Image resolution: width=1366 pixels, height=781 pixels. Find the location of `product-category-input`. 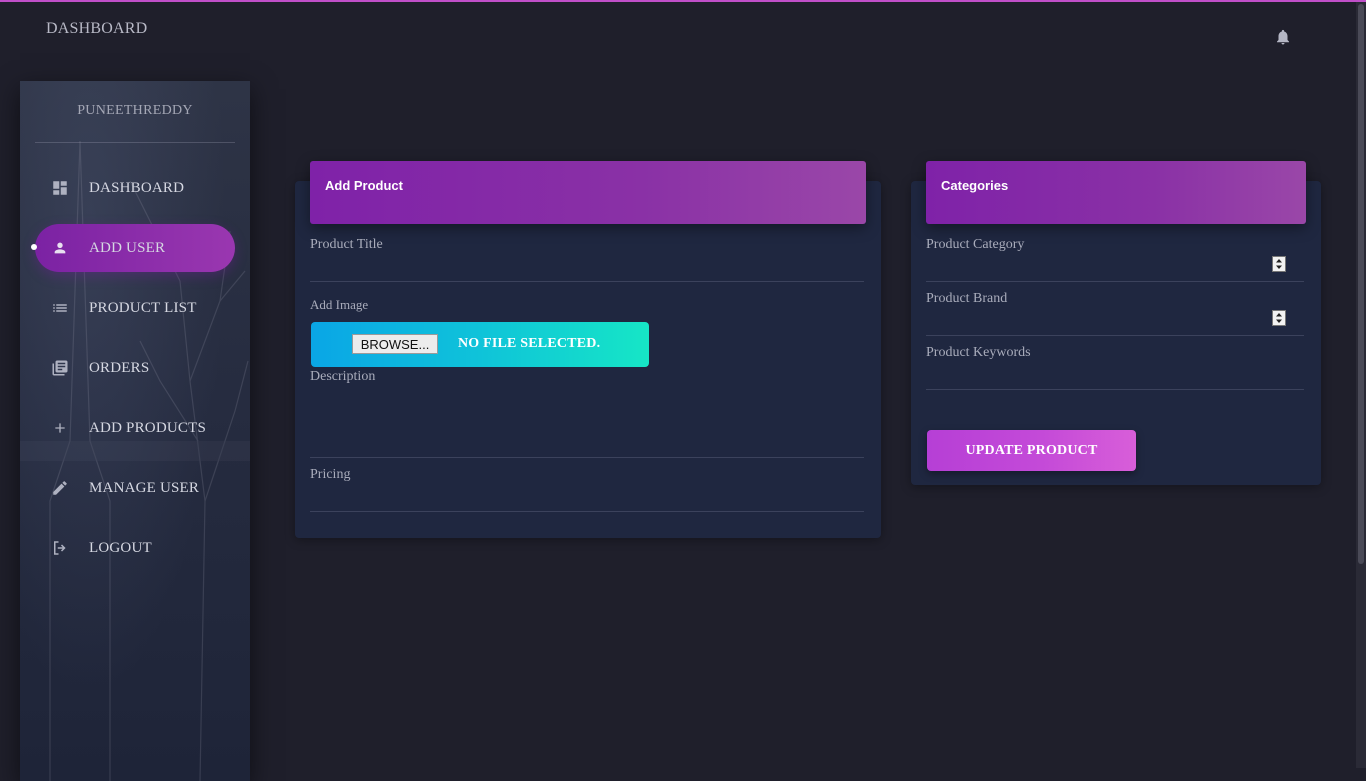

product-category-input is located at coordinates (1115, 281).